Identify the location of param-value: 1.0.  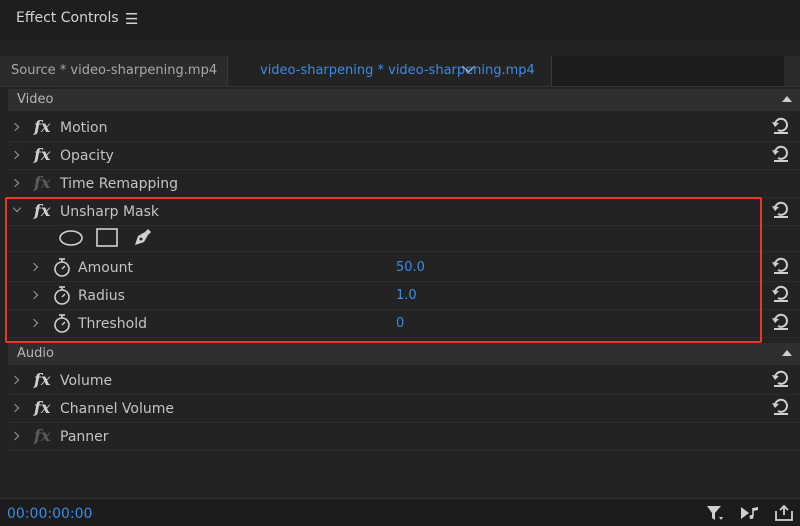
(406, 295).